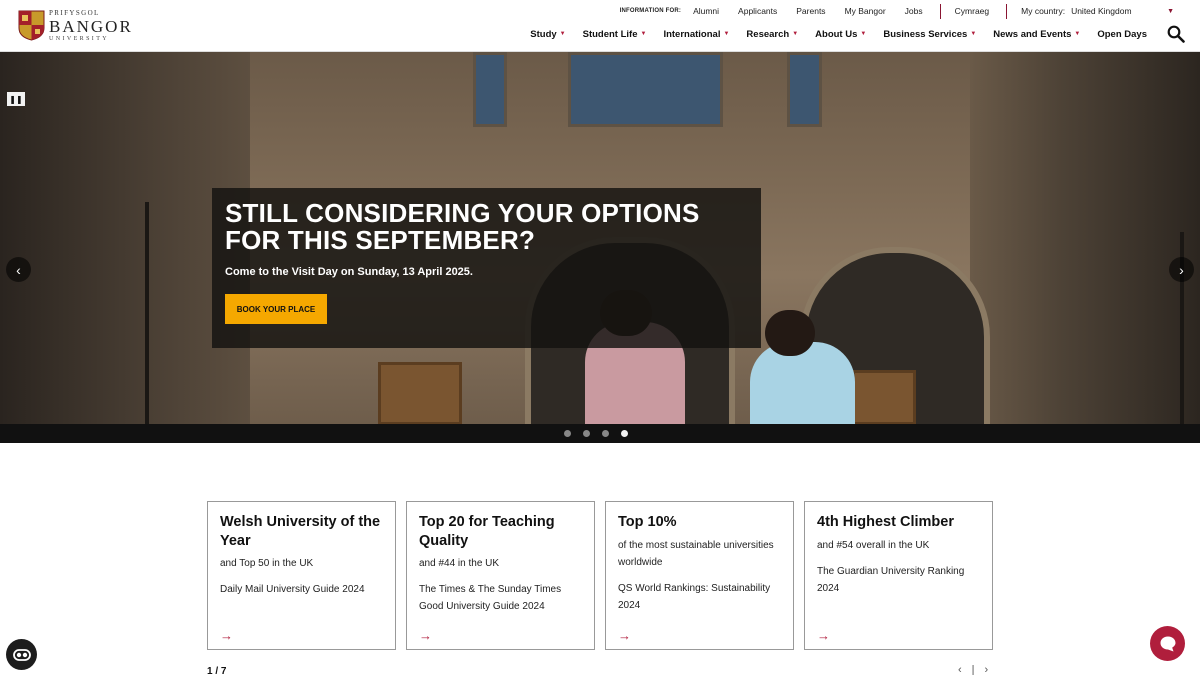  I want to click on nav-business-services: Business Services ▼, so click(929, 34).